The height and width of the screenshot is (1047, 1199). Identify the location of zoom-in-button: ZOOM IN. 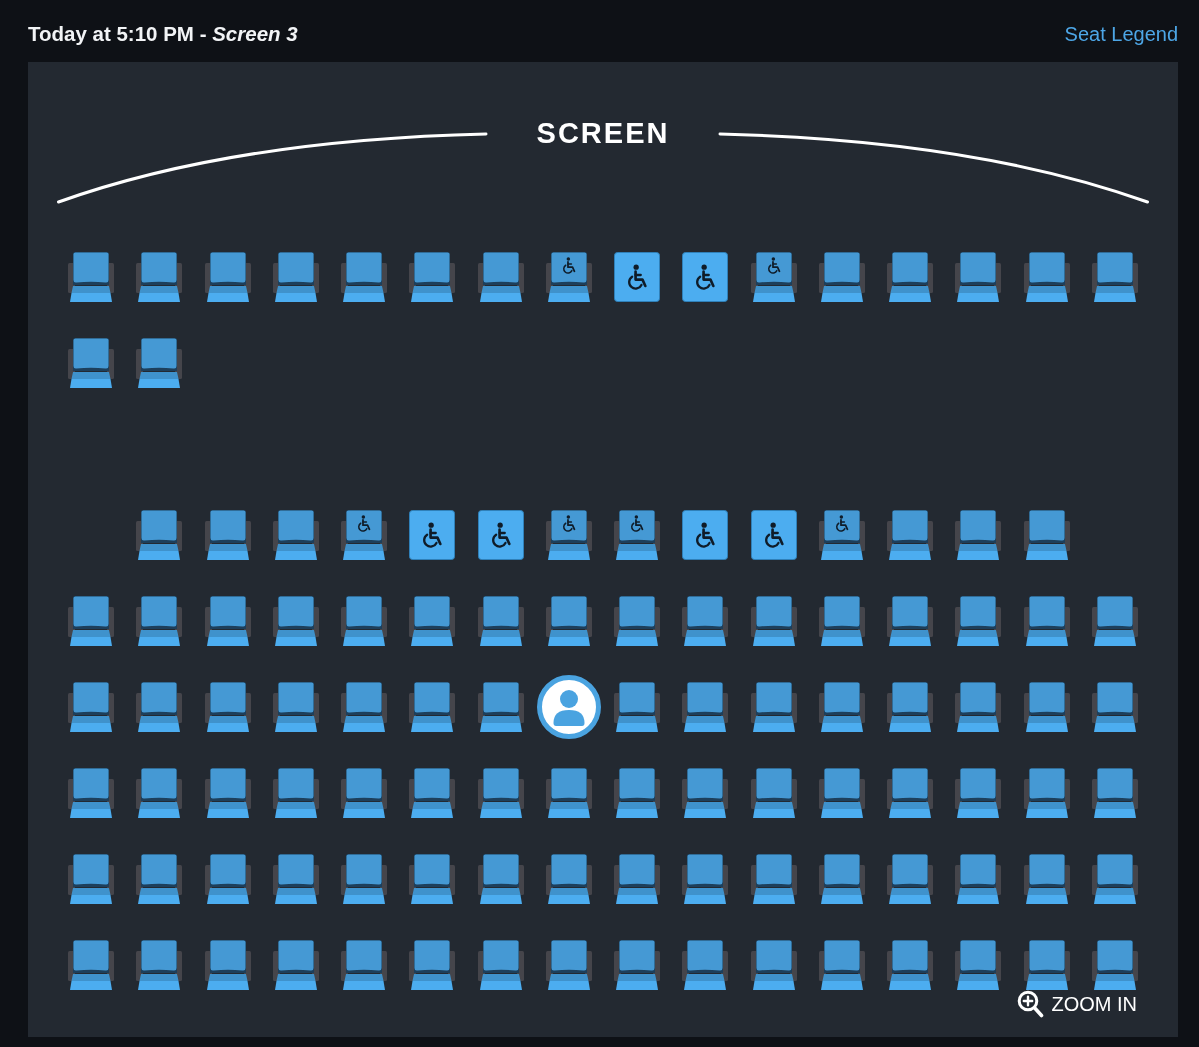
(1077, 1004).